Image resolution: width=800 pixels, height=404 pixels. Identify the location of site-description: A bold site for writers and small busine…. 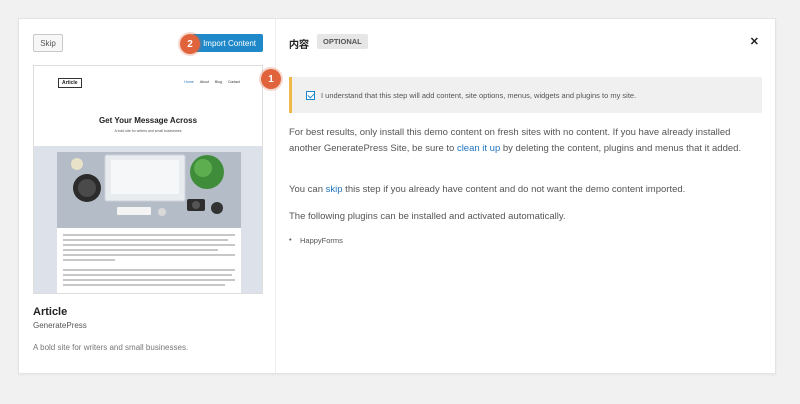
(111, 347).